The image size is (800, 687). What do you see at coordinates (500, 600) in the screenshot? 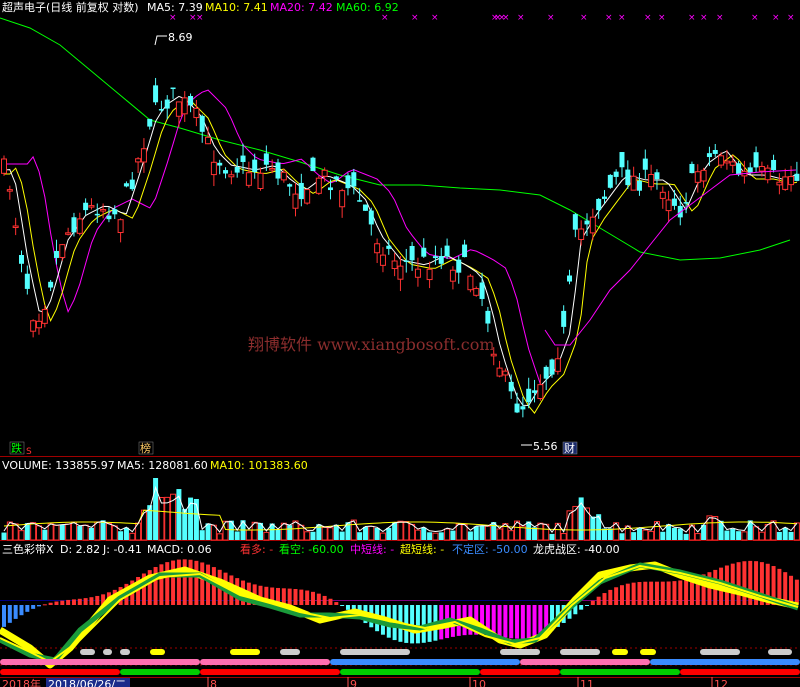
I see `zero-band` at bounding box center [500, 600].